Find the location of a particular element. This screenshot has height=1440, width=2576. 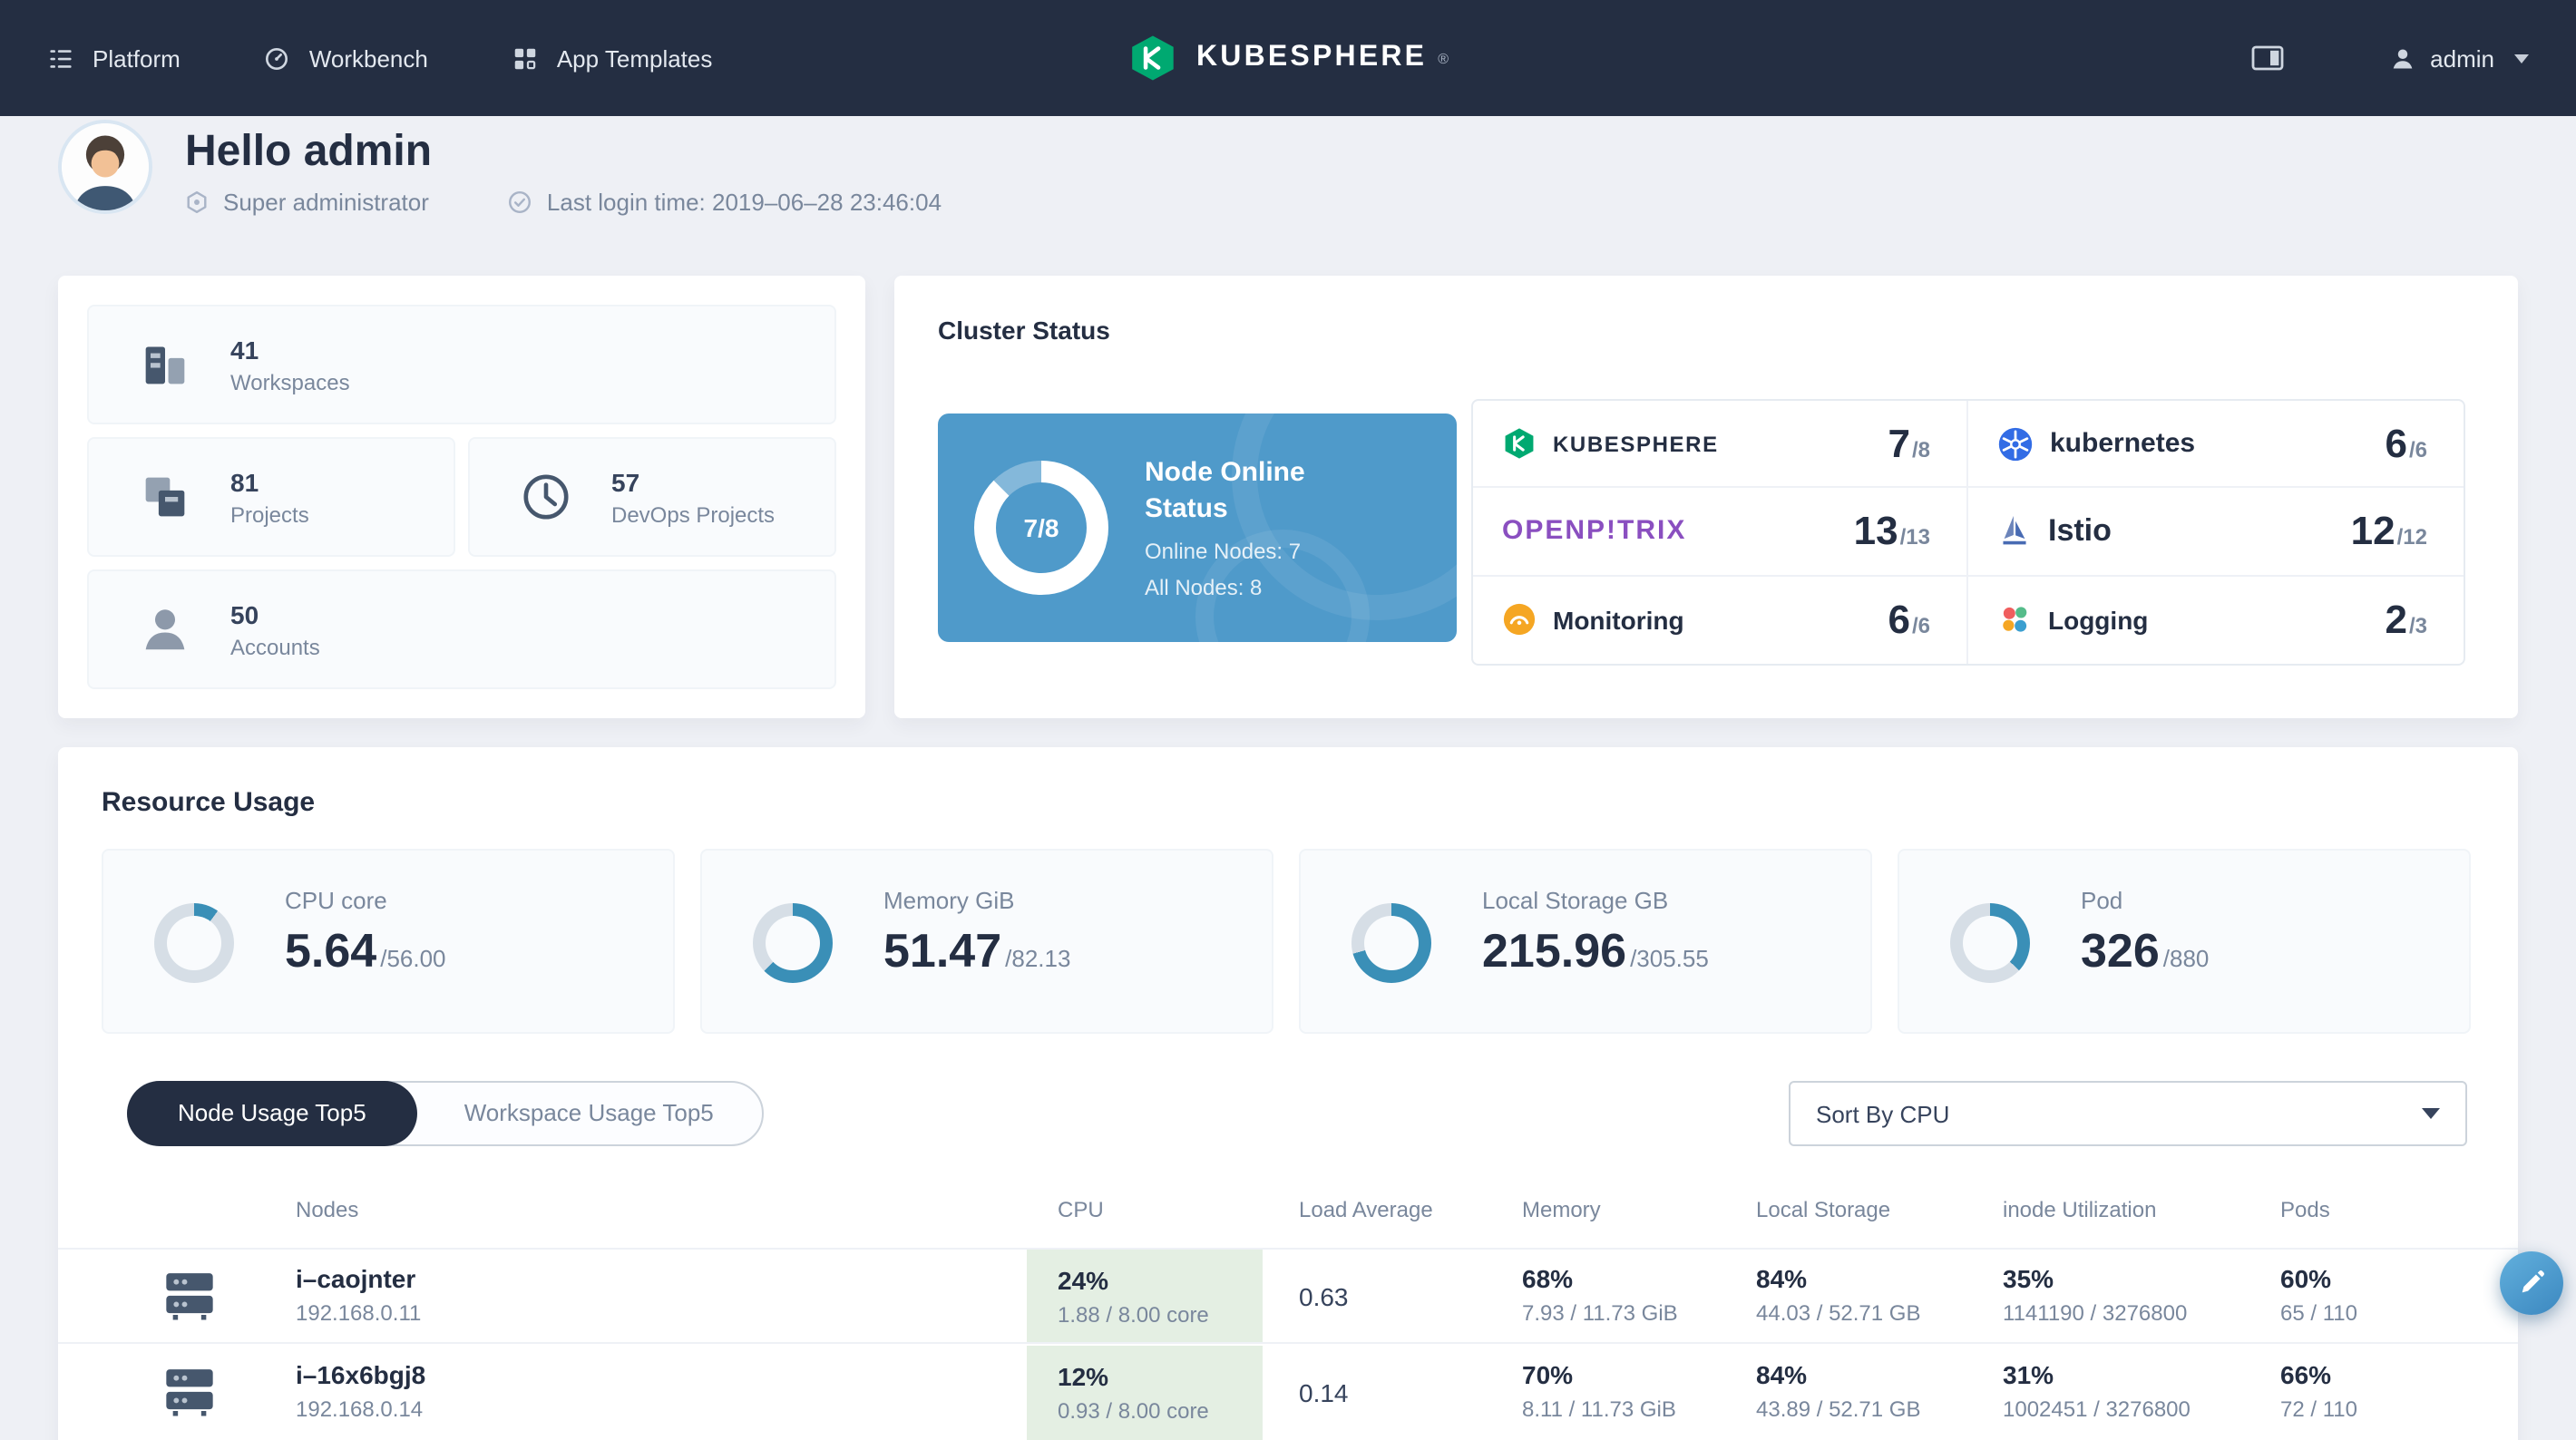

stat-label: Workspaces is located at coordinates (290, 381).